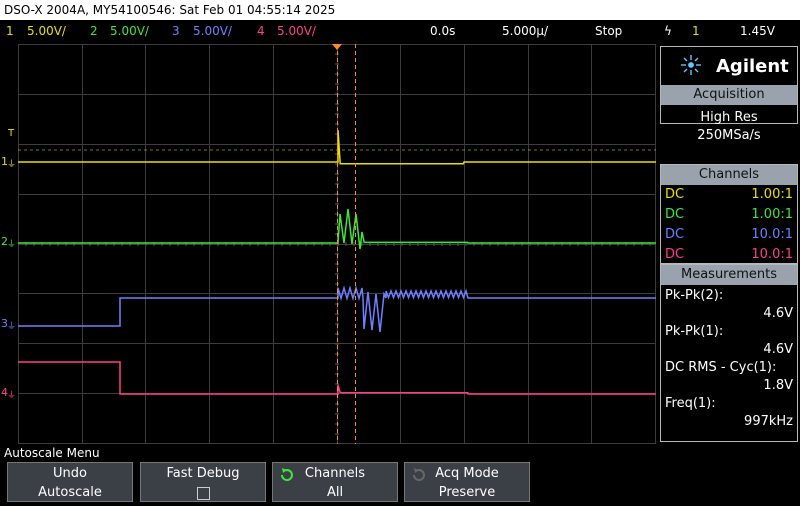 The width and height of the screenshot is (800, 506). I want to click on agilent-logo: Agilent, so click(729, 65).